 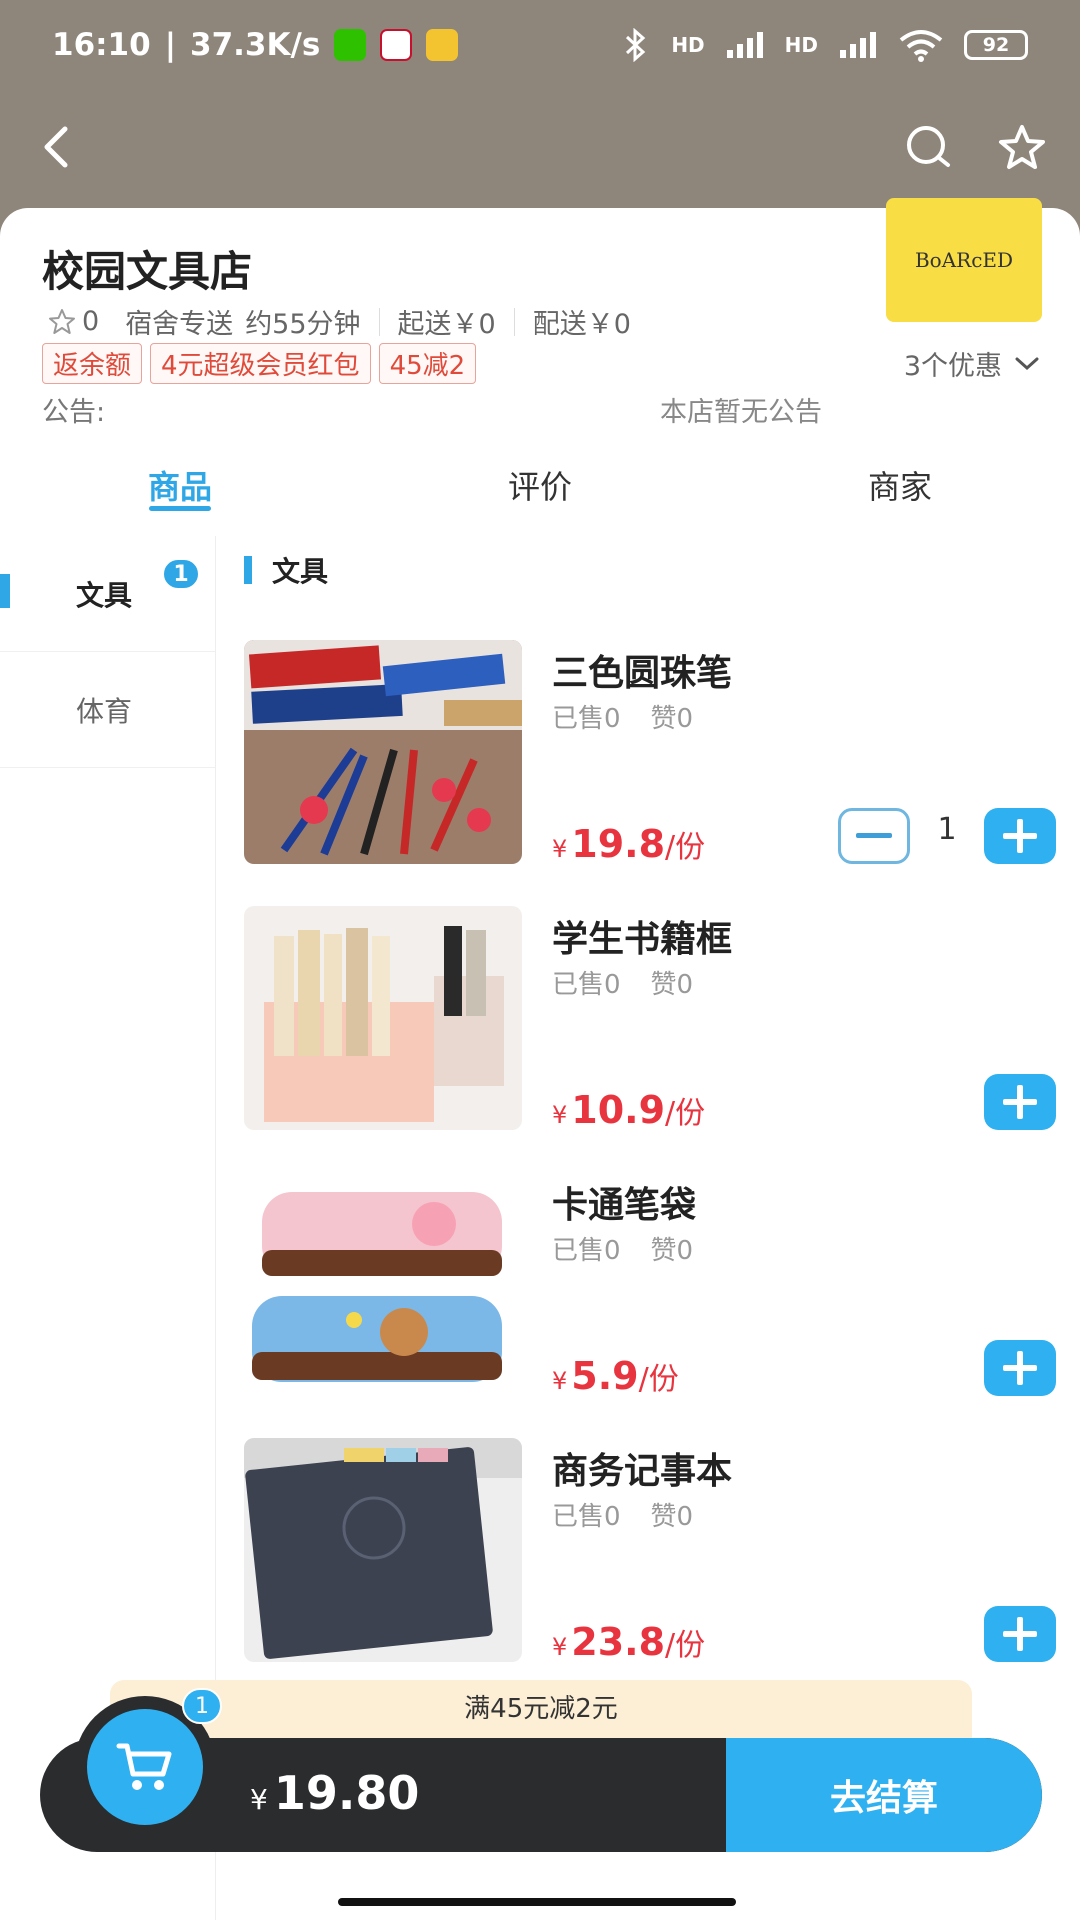 I want to click on cart-icon-wrap, so click(x=145, y=1767).